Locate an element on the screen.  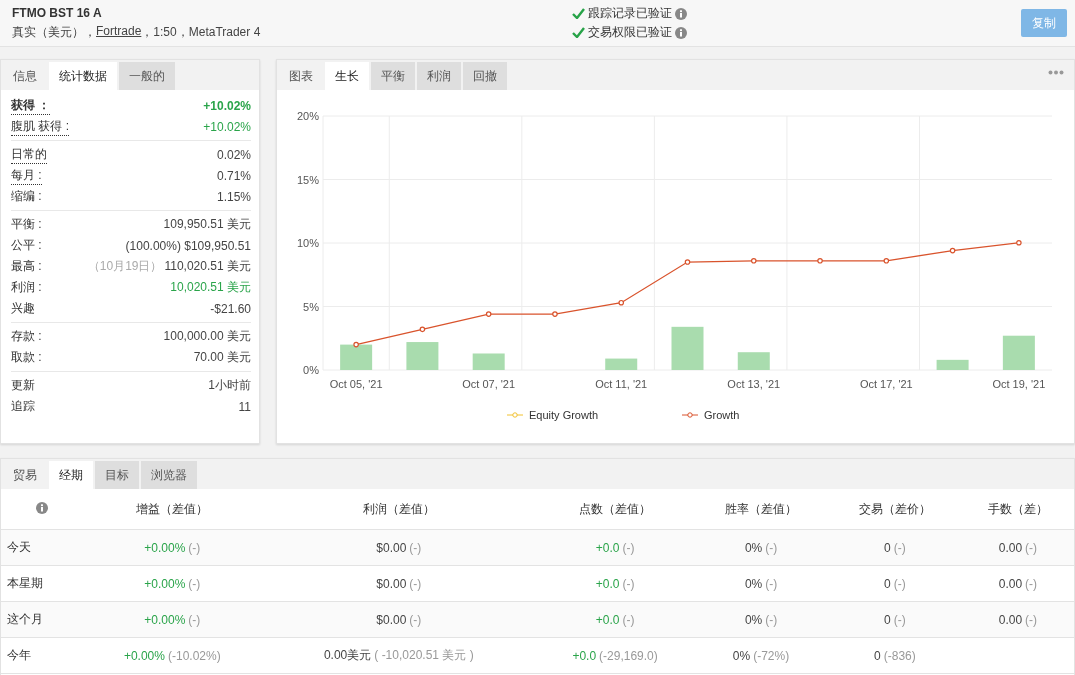
axis-label: 5% is located at coordinates (311, 306).